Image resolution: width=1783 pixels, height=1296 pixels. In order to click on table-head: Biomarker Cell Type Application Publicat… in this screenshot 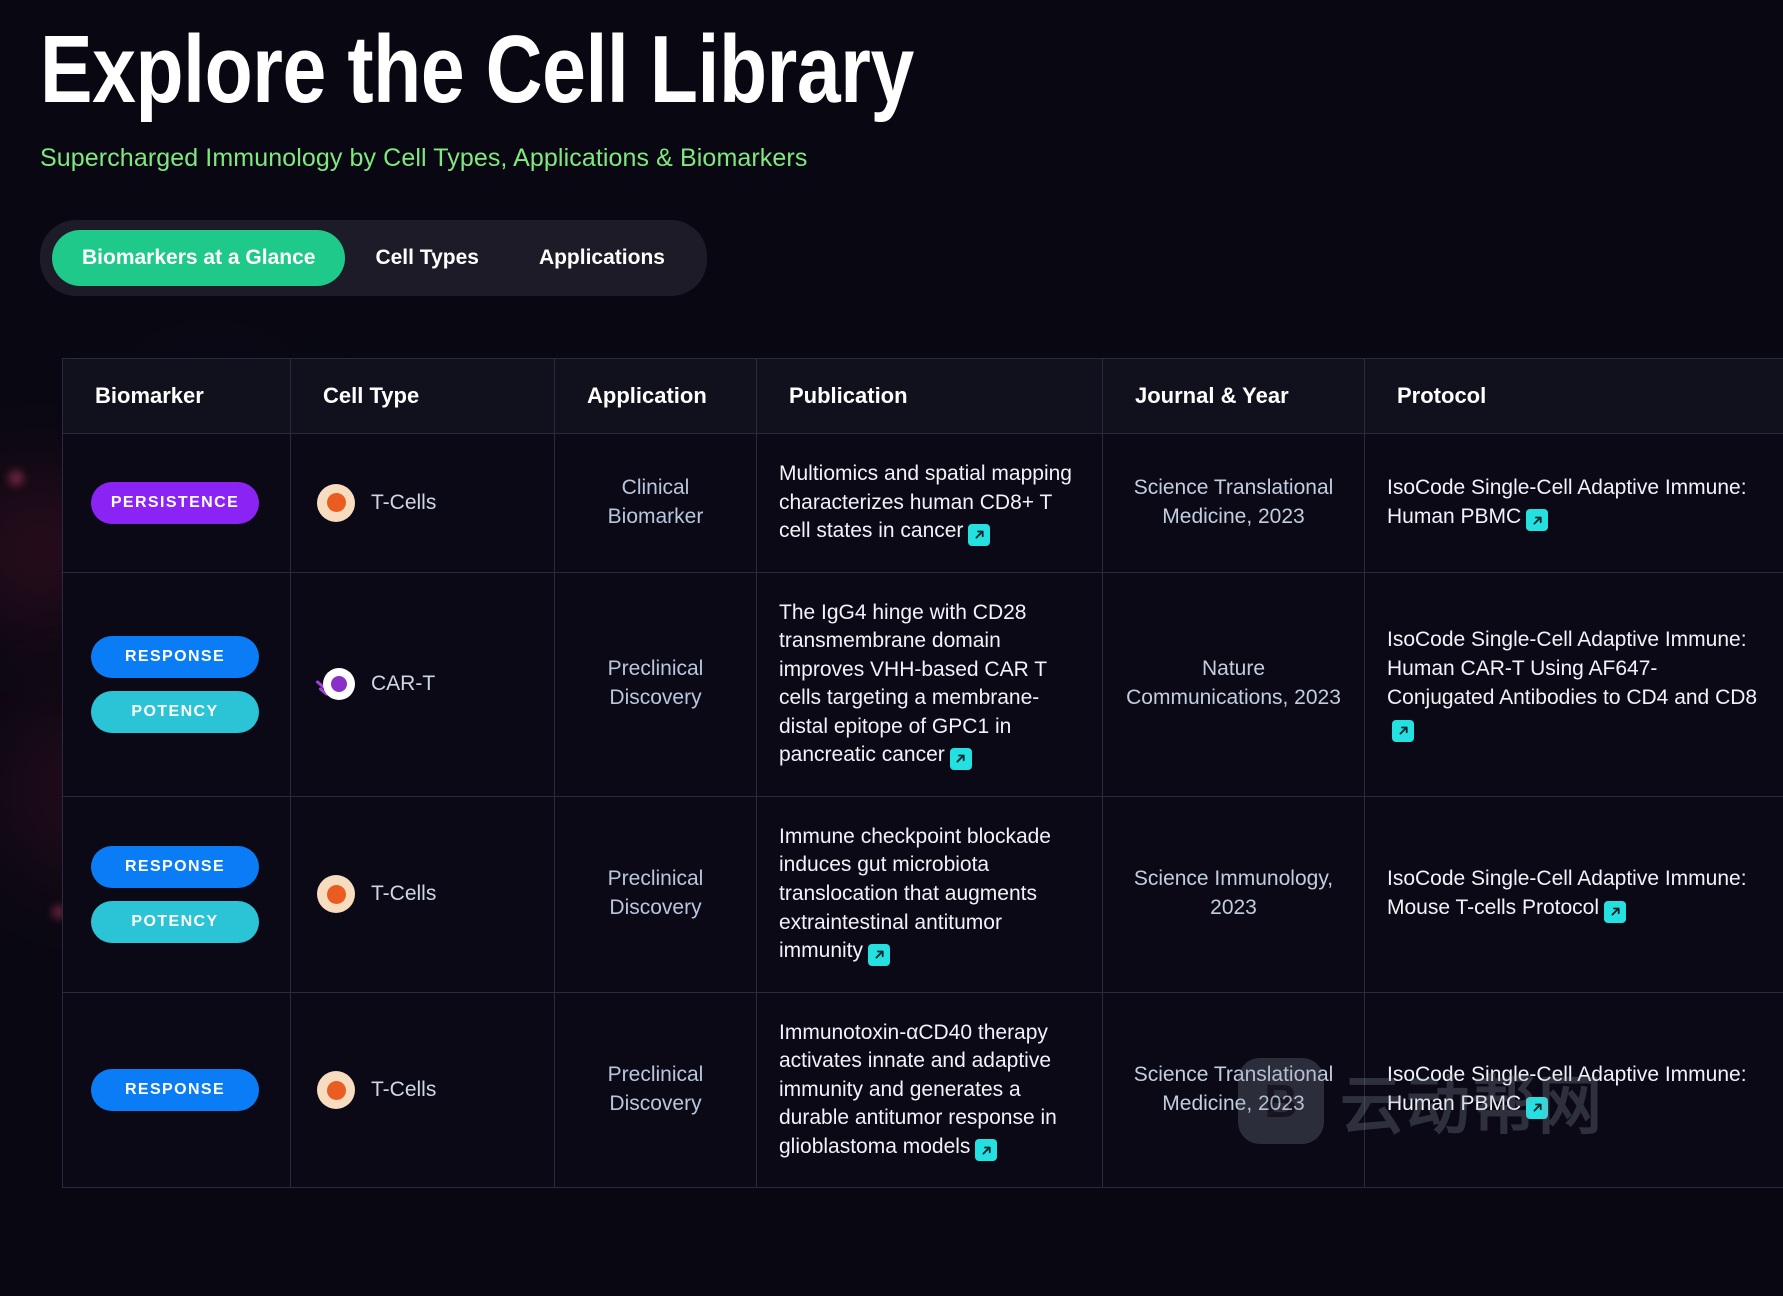, I will do `click(922, 396)`.